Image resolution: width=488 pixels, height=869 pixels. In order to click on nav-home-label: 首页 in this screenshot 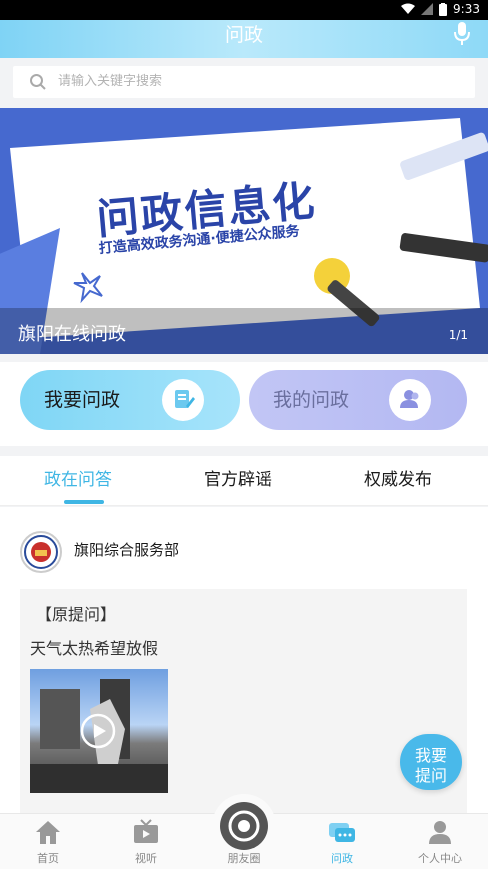, I will do `click(48, 858)`.